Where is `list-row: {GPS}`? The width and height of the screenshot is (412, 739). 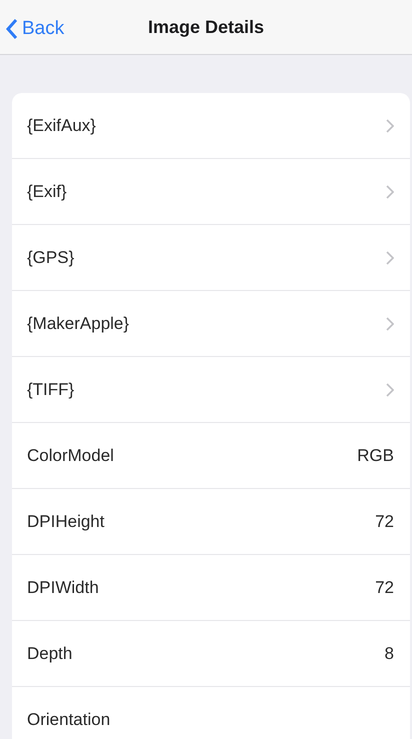 list-row: {GPS} is located at coordinates (211, 257).